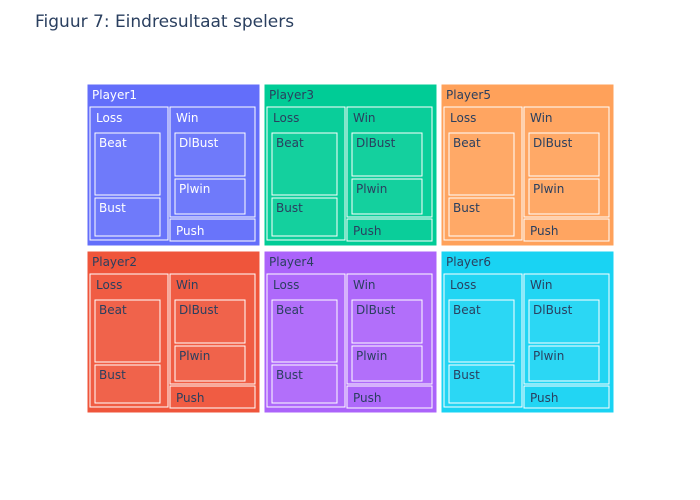 The image size is (700, 500). What do you see at coordinates (173, 332) in the screenshot?
I see `tile-player2: Player2 Loss Beat Bust Win DlBust Plwin Push` at bounding box center [173, 332].